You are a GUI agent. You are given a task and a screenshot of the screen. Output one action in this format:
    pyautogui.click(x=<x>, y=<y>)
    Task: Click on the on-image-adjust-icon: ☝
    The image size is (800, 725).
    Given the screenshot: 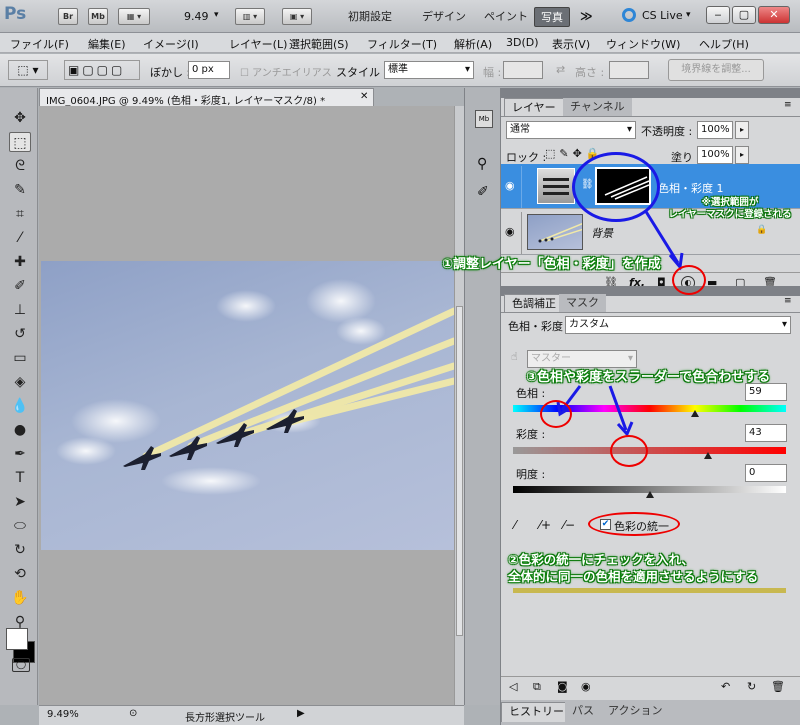 What is the action you would take?
    pyautogui.click(x=514, y=356)
    